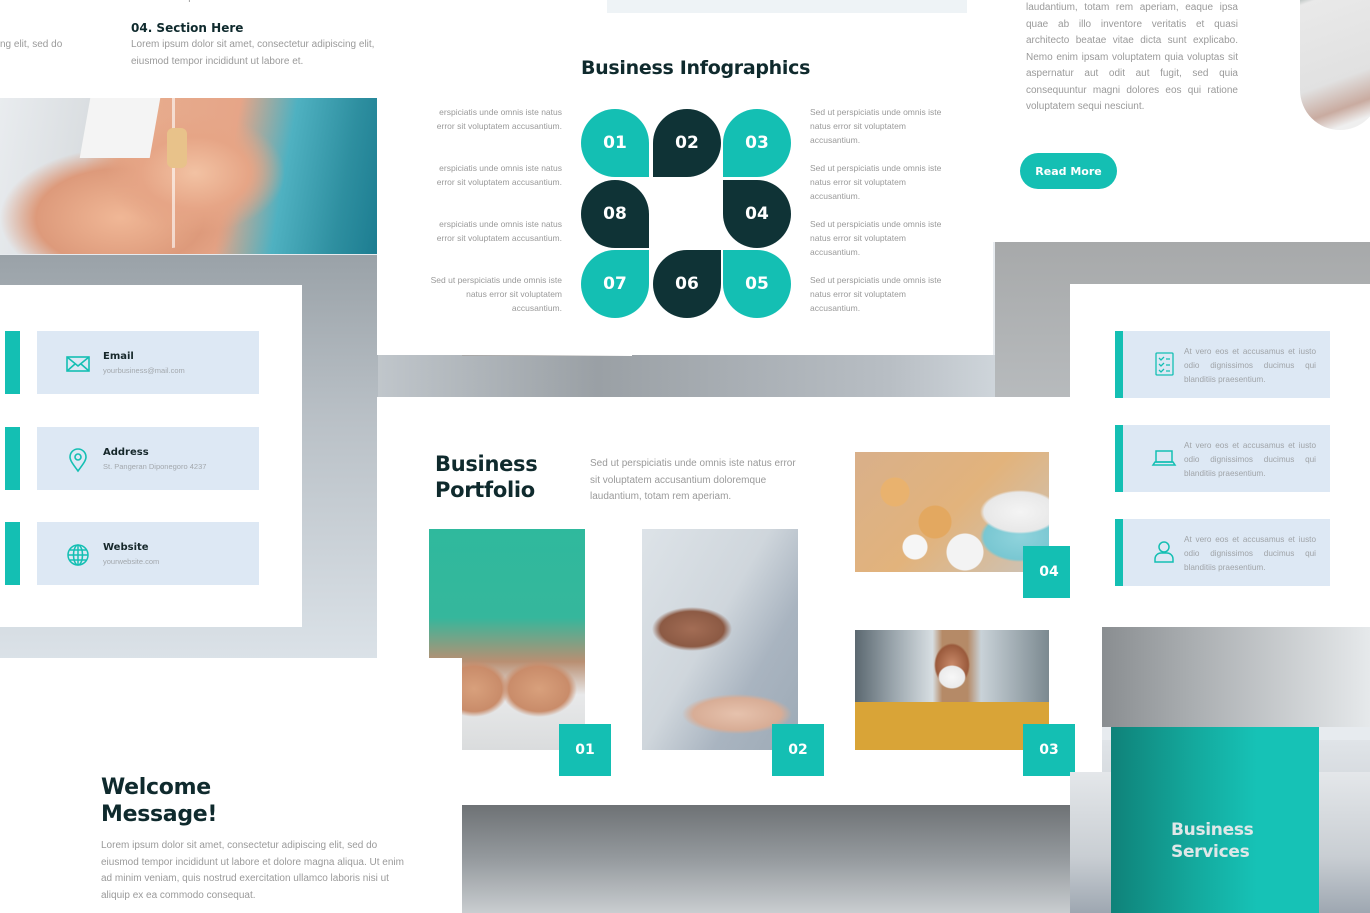 The width and height of the screenshot is (1370, 913). What do you see at coordinates (205, 176) in the screenshot?
I see `iv-drip-hand-photo` at bounding box center [205, 176].